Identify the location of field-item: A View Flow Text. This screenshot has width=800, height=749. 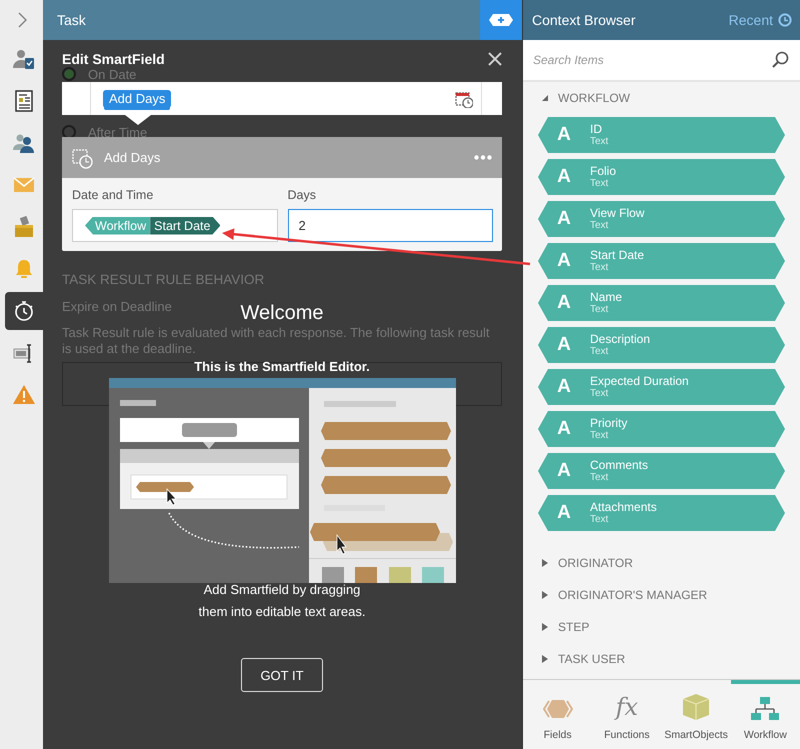
(661, 219).